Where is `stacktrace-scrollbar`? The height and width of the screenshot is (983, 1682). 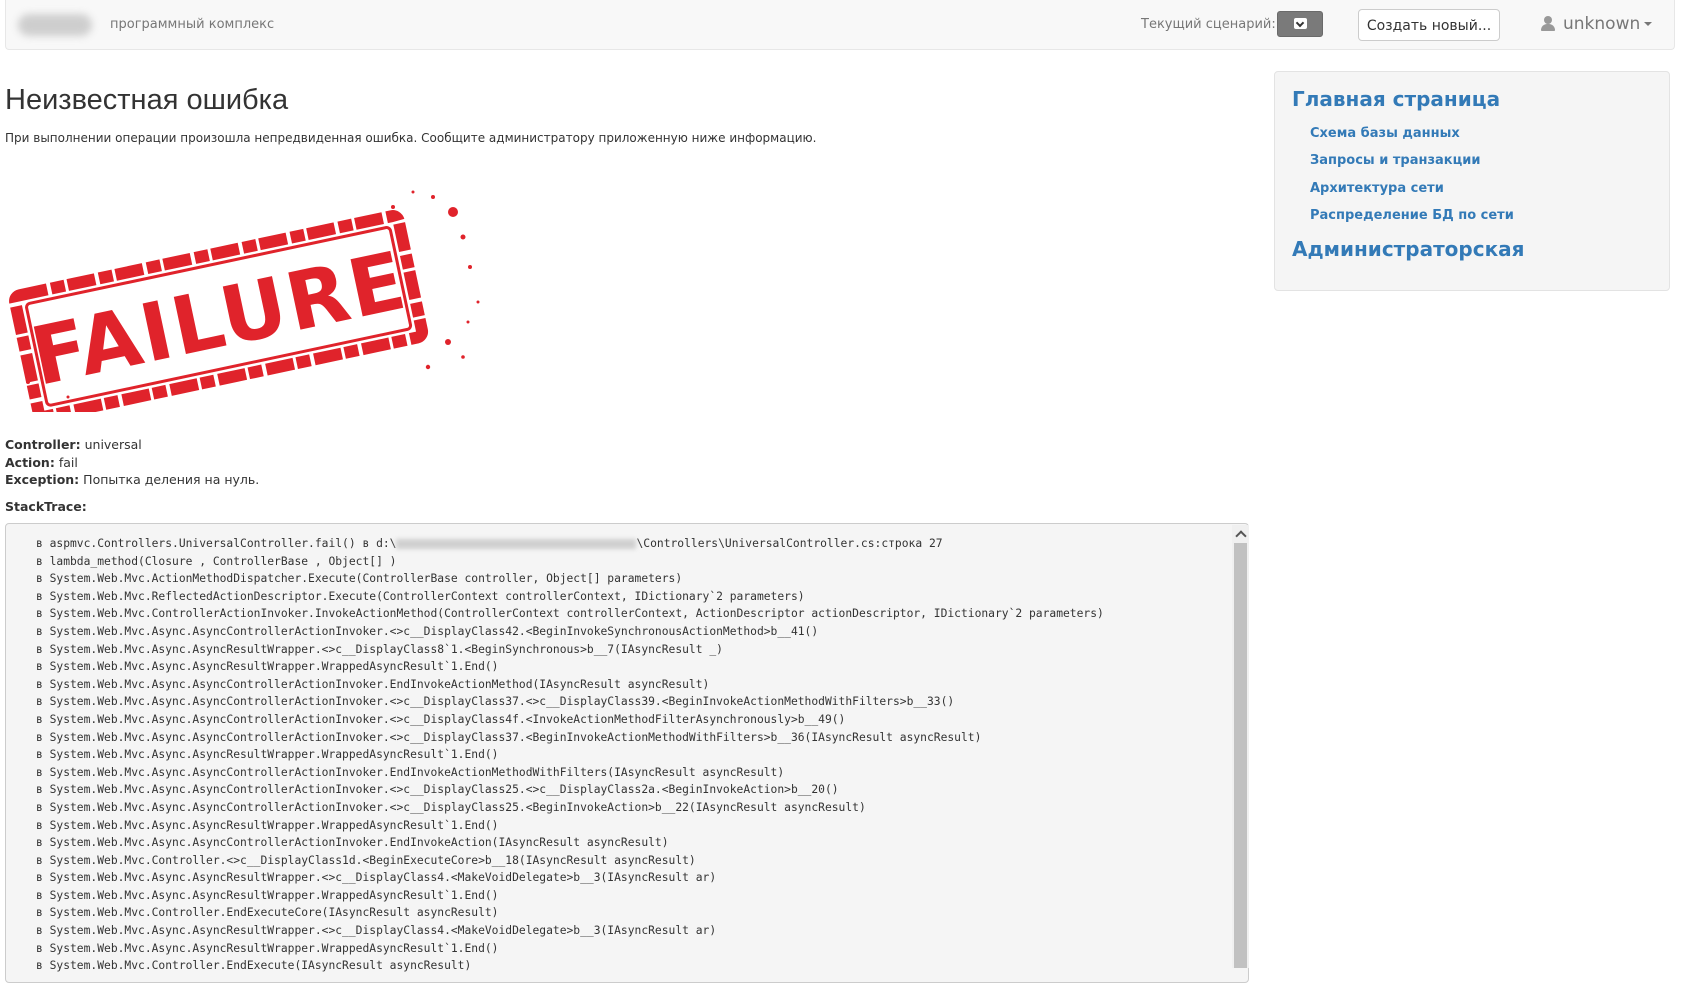
stacktrace-scrollbar is located at coordinates (1240, 746).